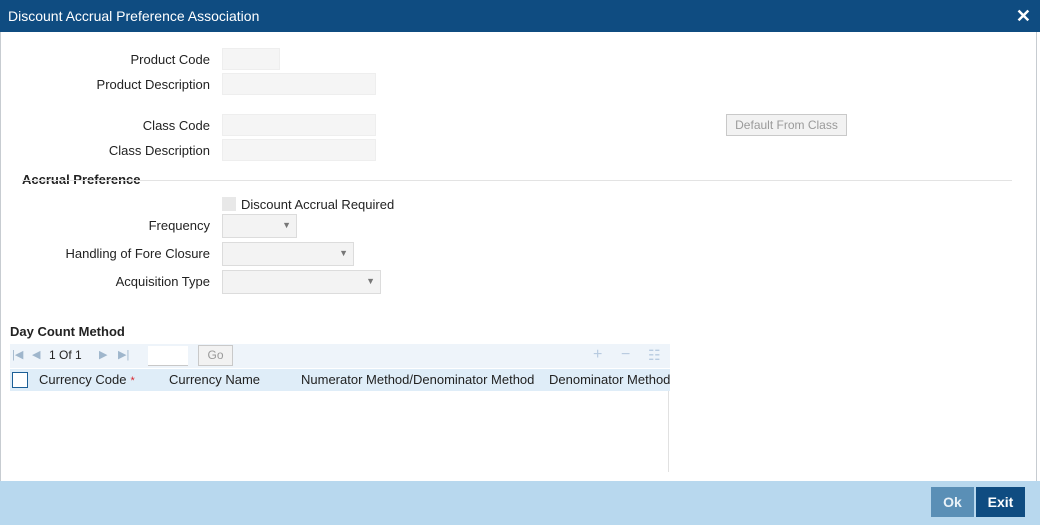 This screenshot has height=525, width=1040. I want to click on of-label: Of, so click(65, 355).